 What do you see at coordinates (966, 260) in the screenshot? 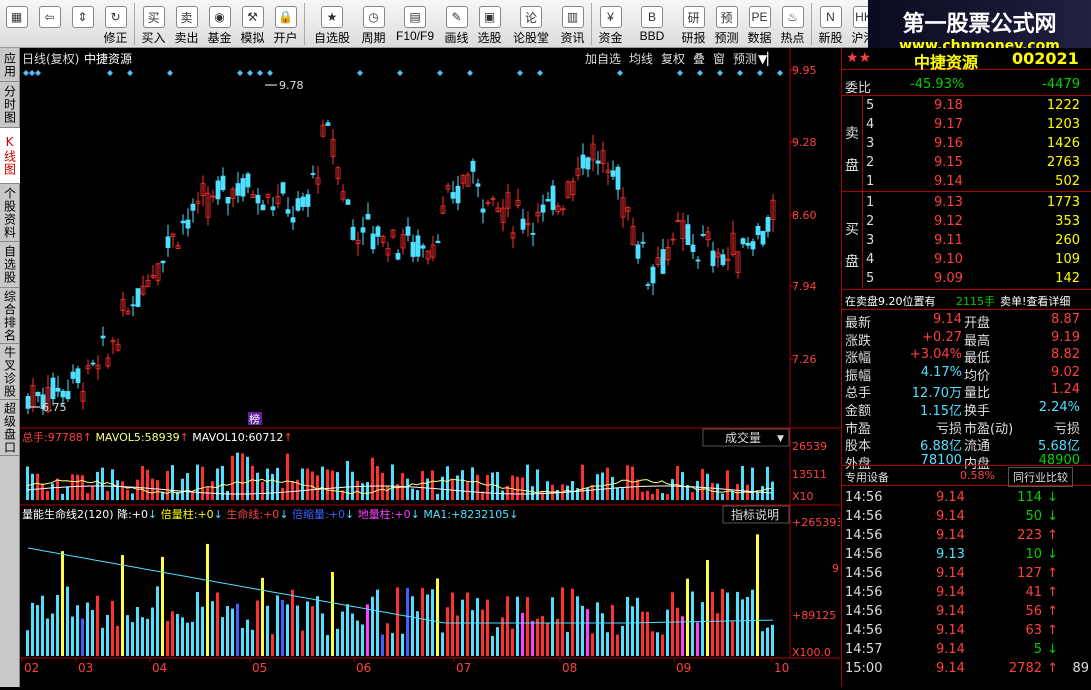
I see `order-row: 4 9.10 109` at bounding box center [966, 260].